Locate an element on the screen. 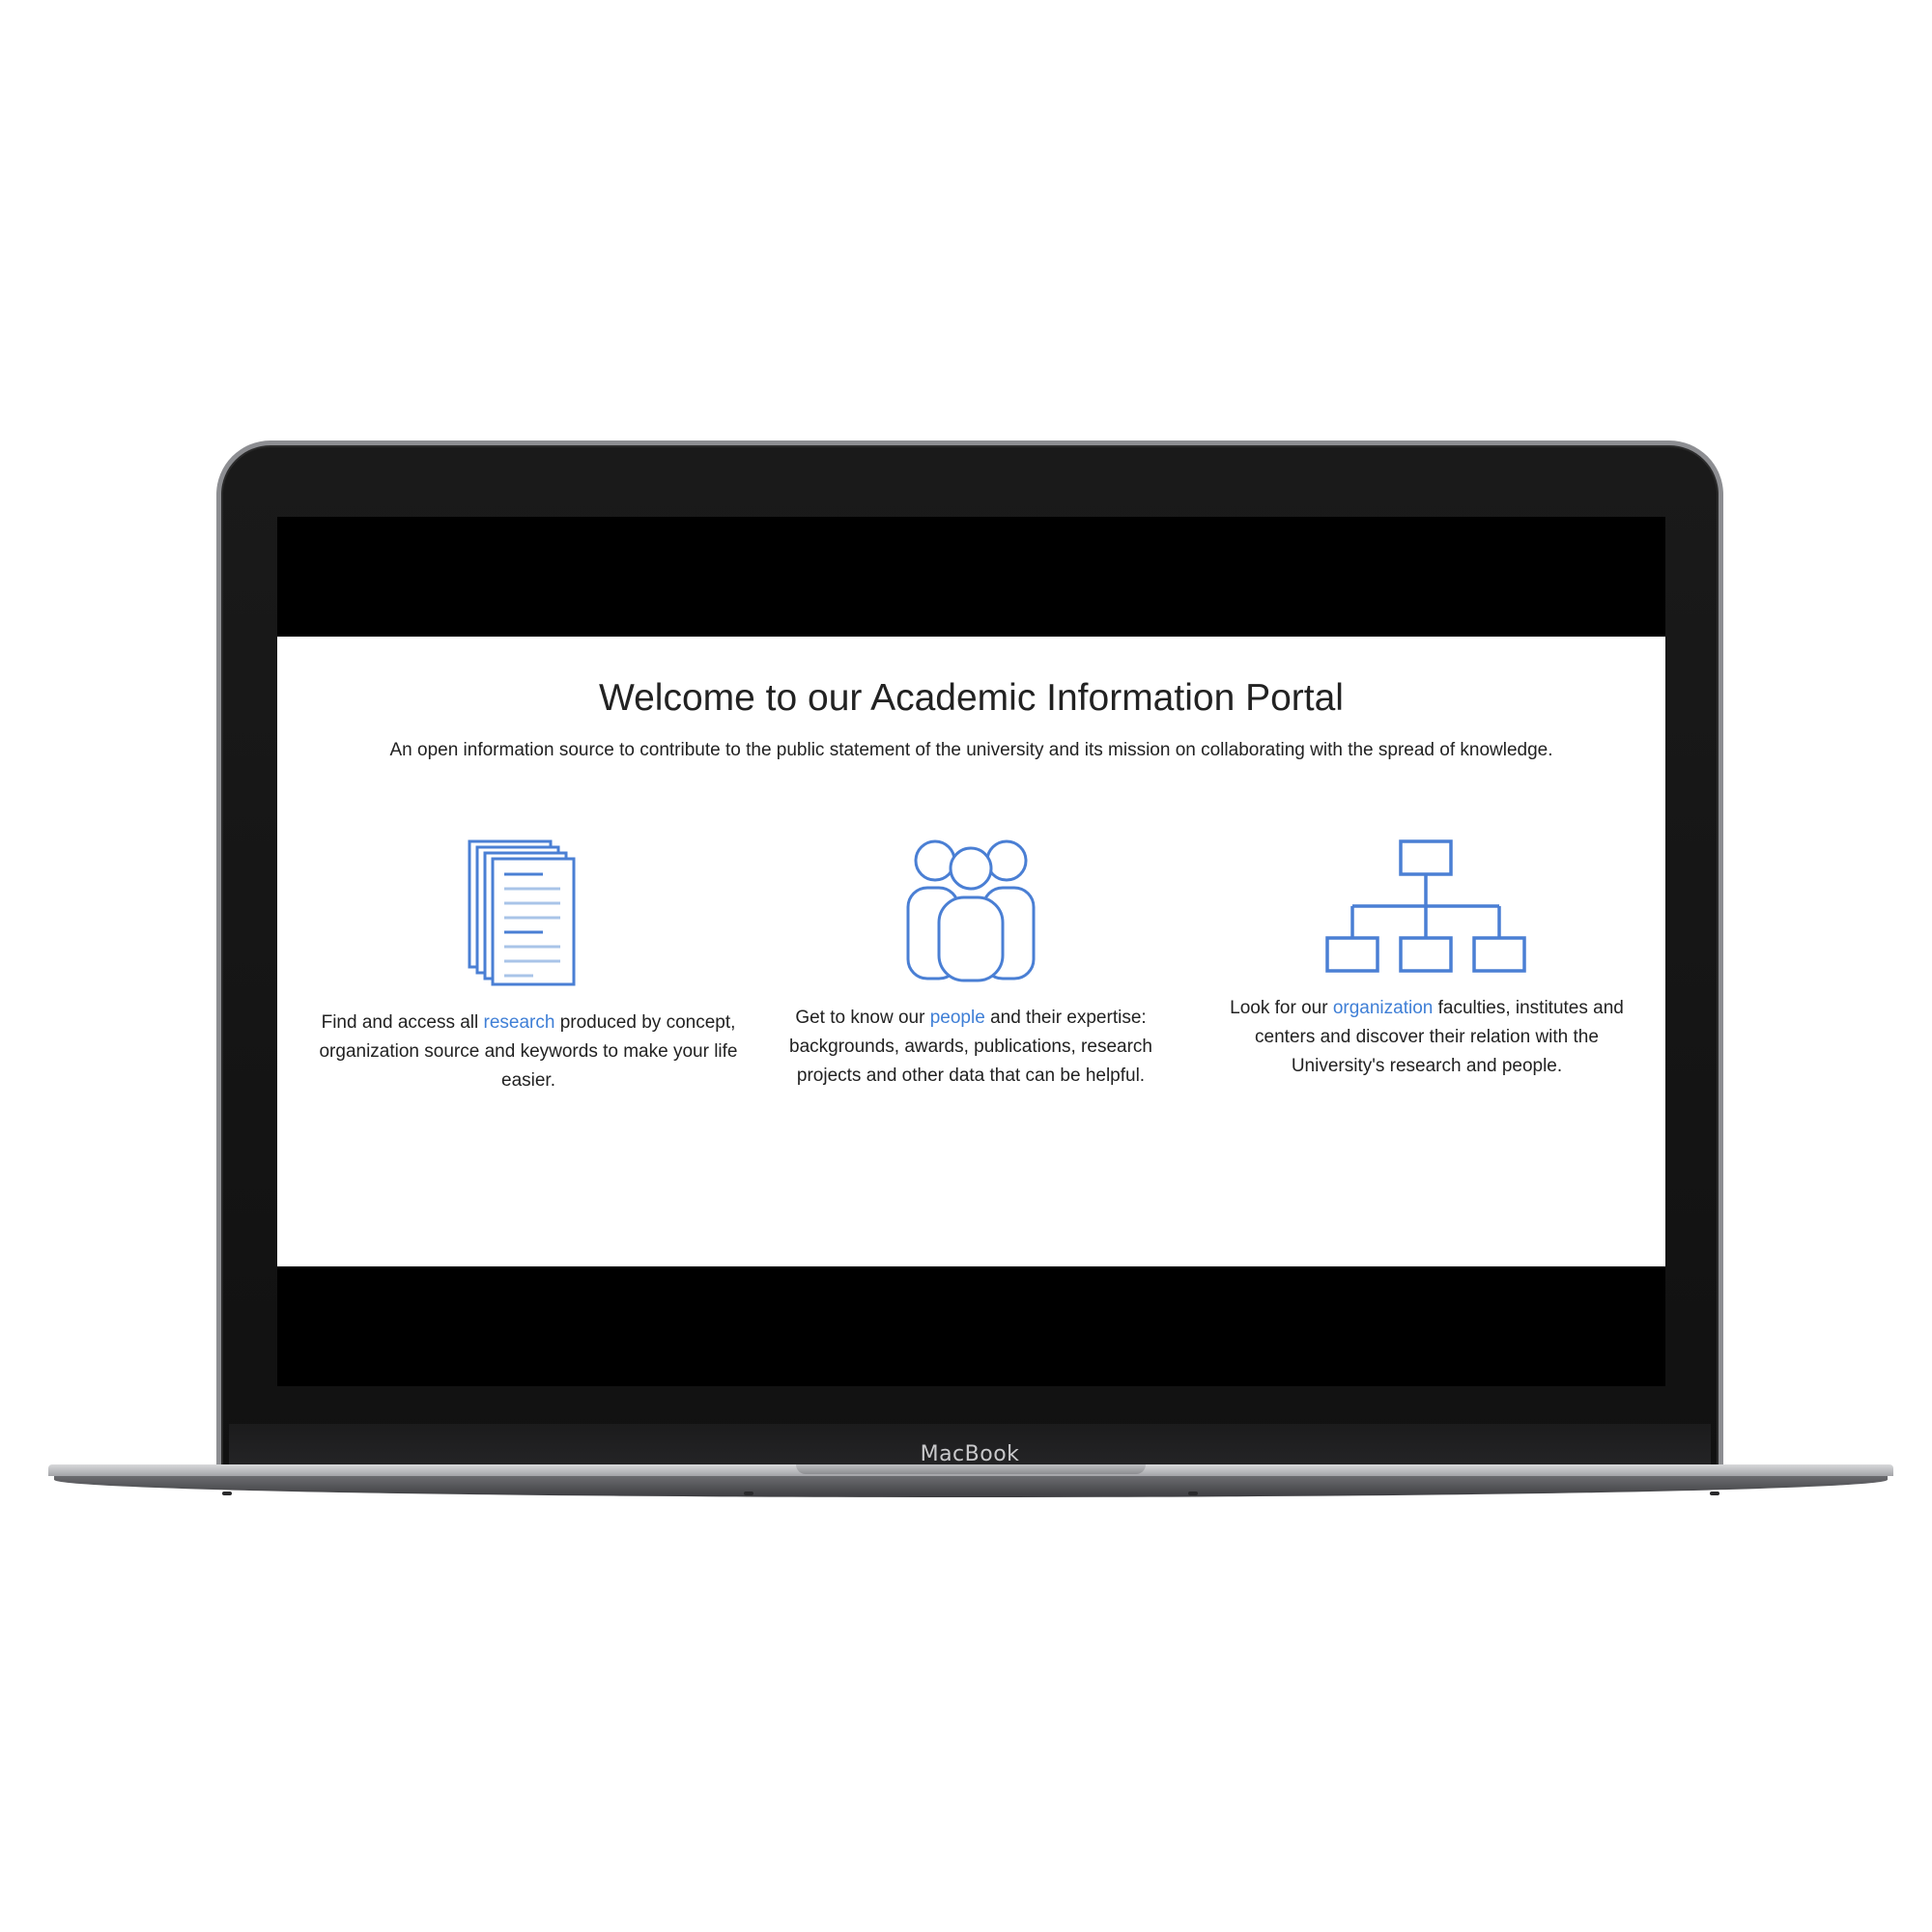 The width and height of the screenshot is (1932, 1932). base-bottom-edge is located at coordinates (971, 1486).